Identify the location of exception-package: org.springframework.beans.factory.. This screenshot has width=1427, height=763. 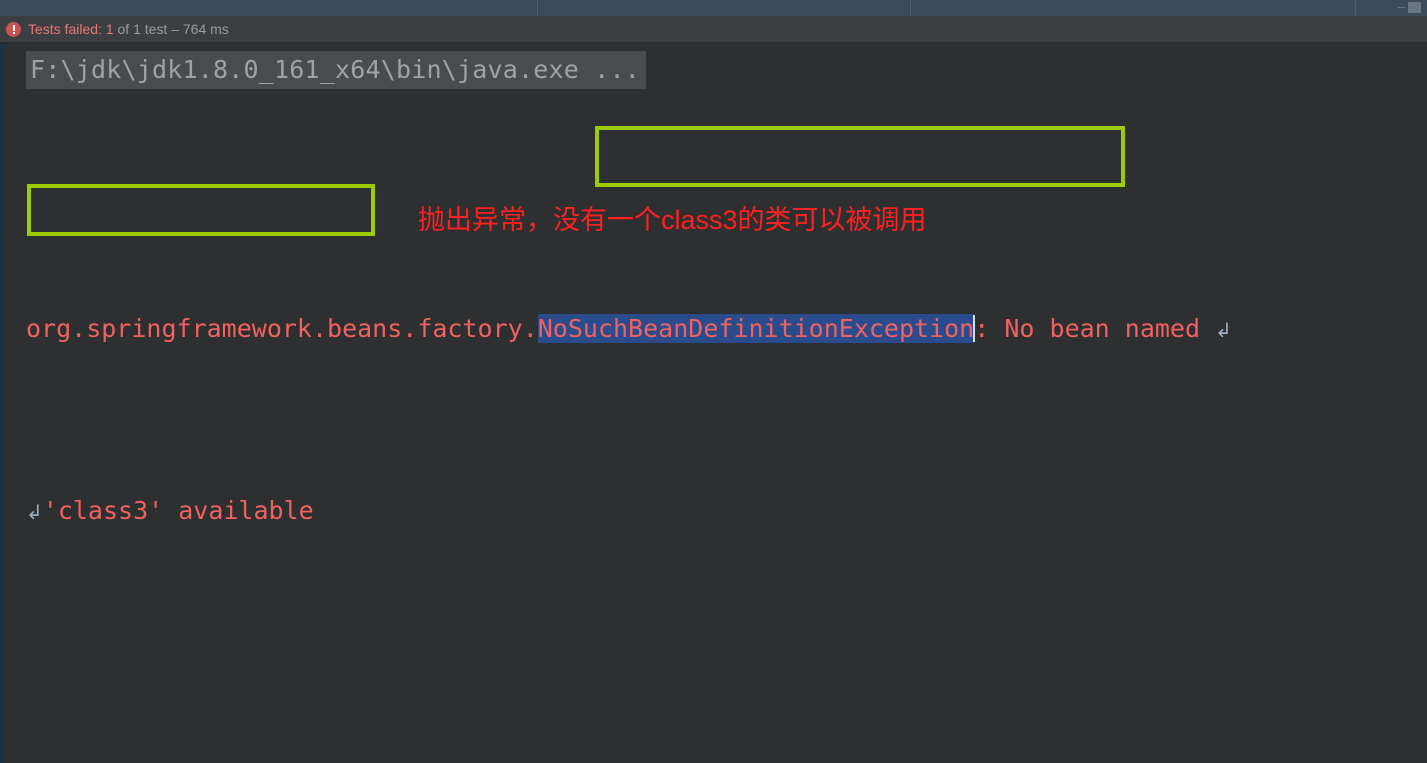
(282, 328).